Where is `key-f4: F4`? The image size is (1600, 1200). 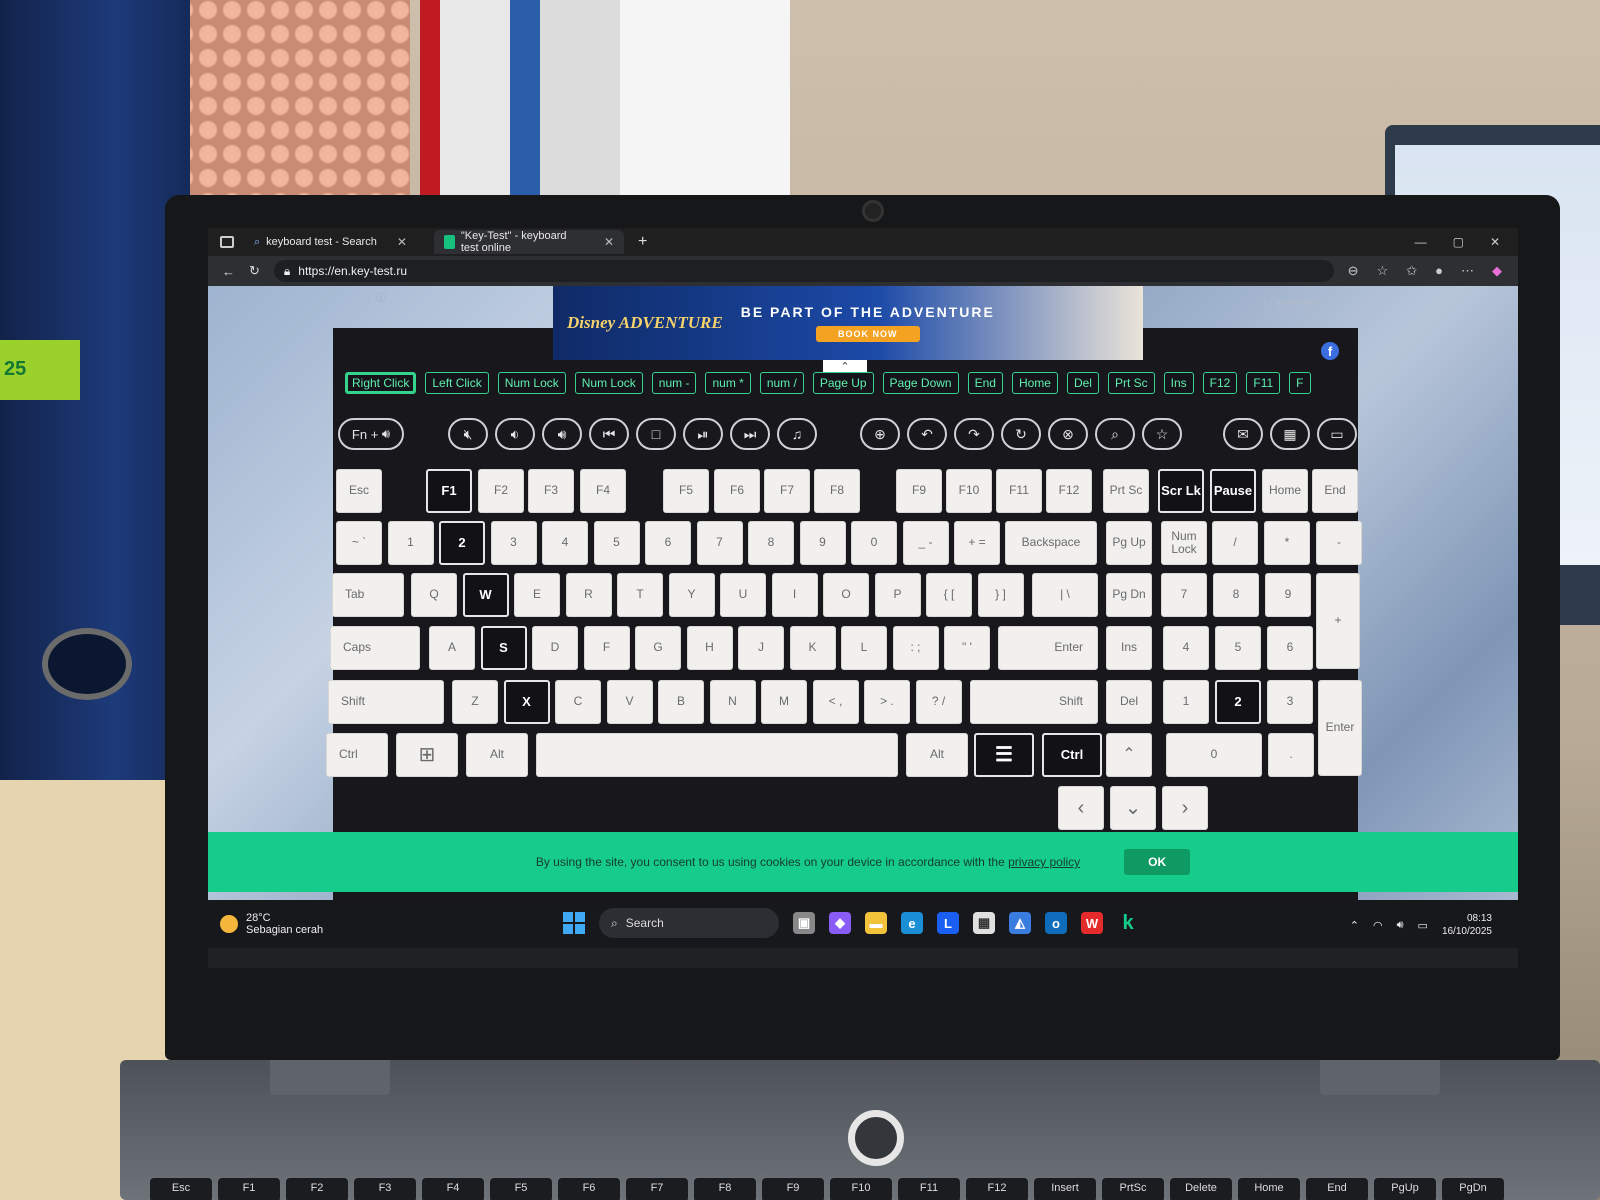 key-f4: F4 is located at coordinates (603, 491).